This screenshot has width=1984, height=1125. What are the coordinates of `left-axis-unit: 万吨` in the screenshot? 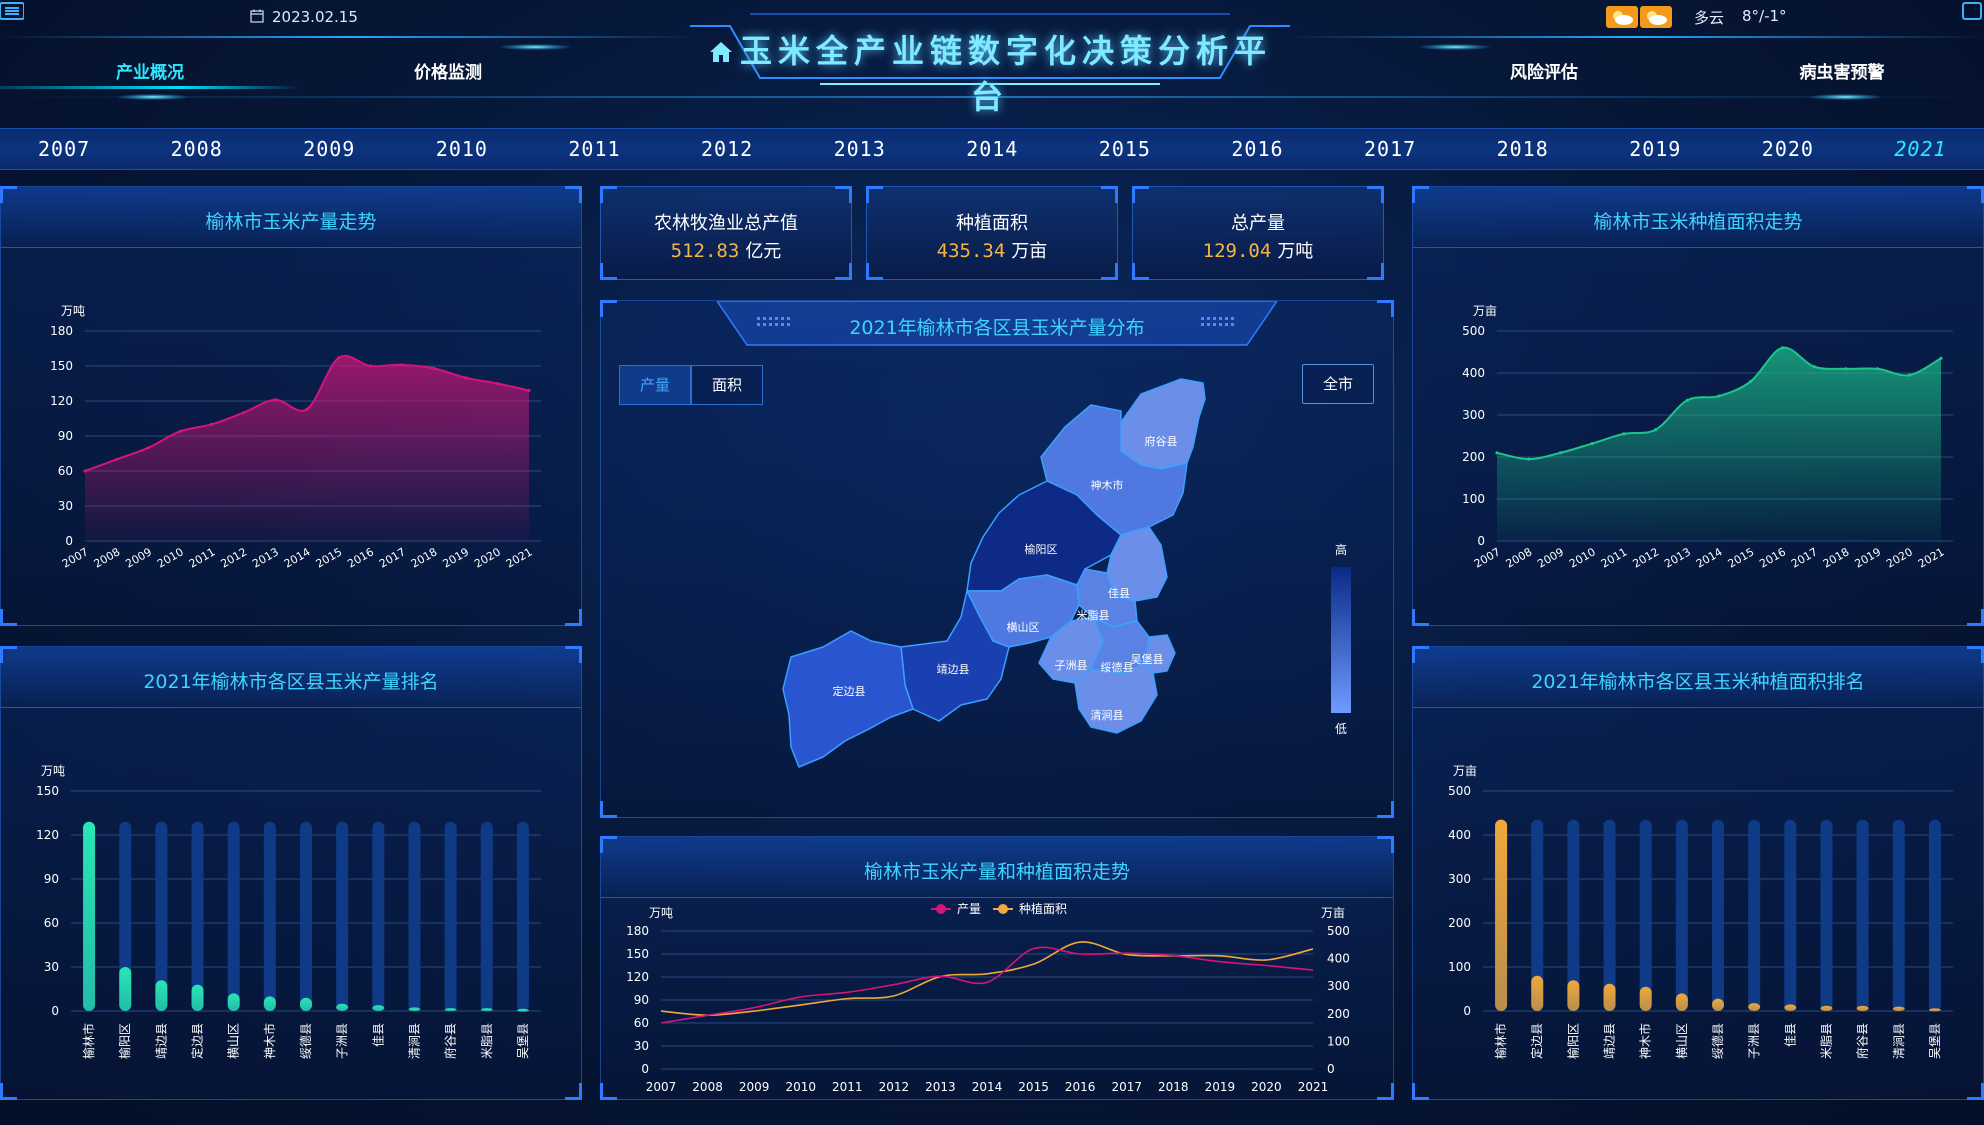 It's located at (661, 913).